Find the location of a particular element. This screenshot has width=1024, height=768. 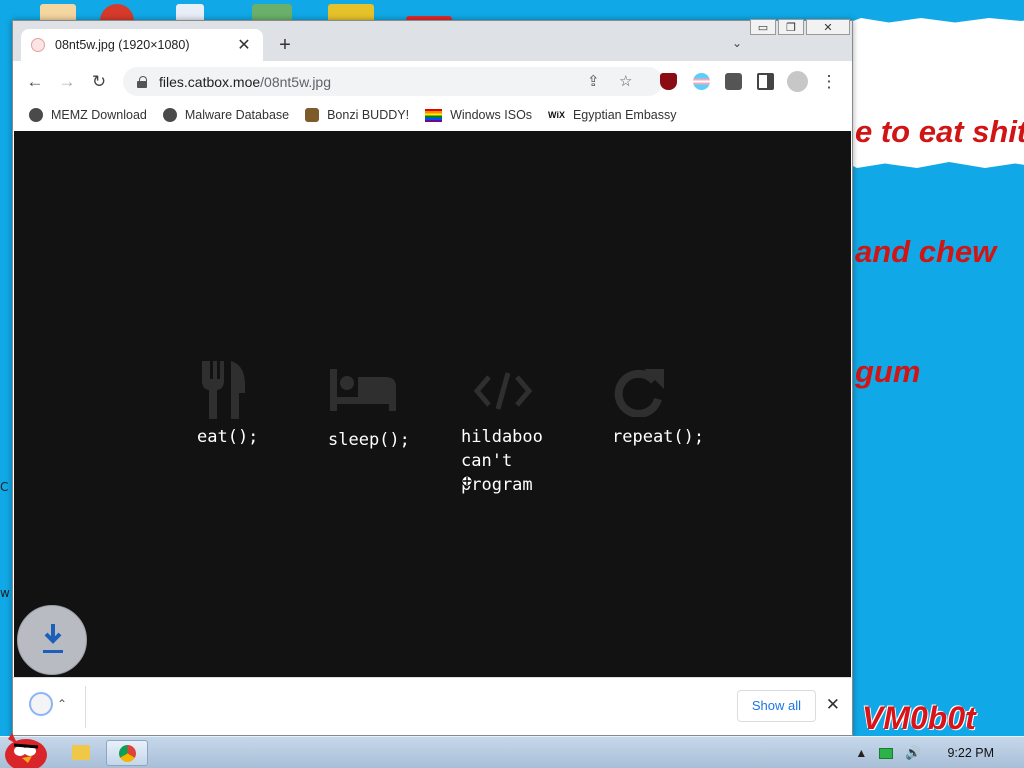

utensils-icon is located at coordinates (223, 390).